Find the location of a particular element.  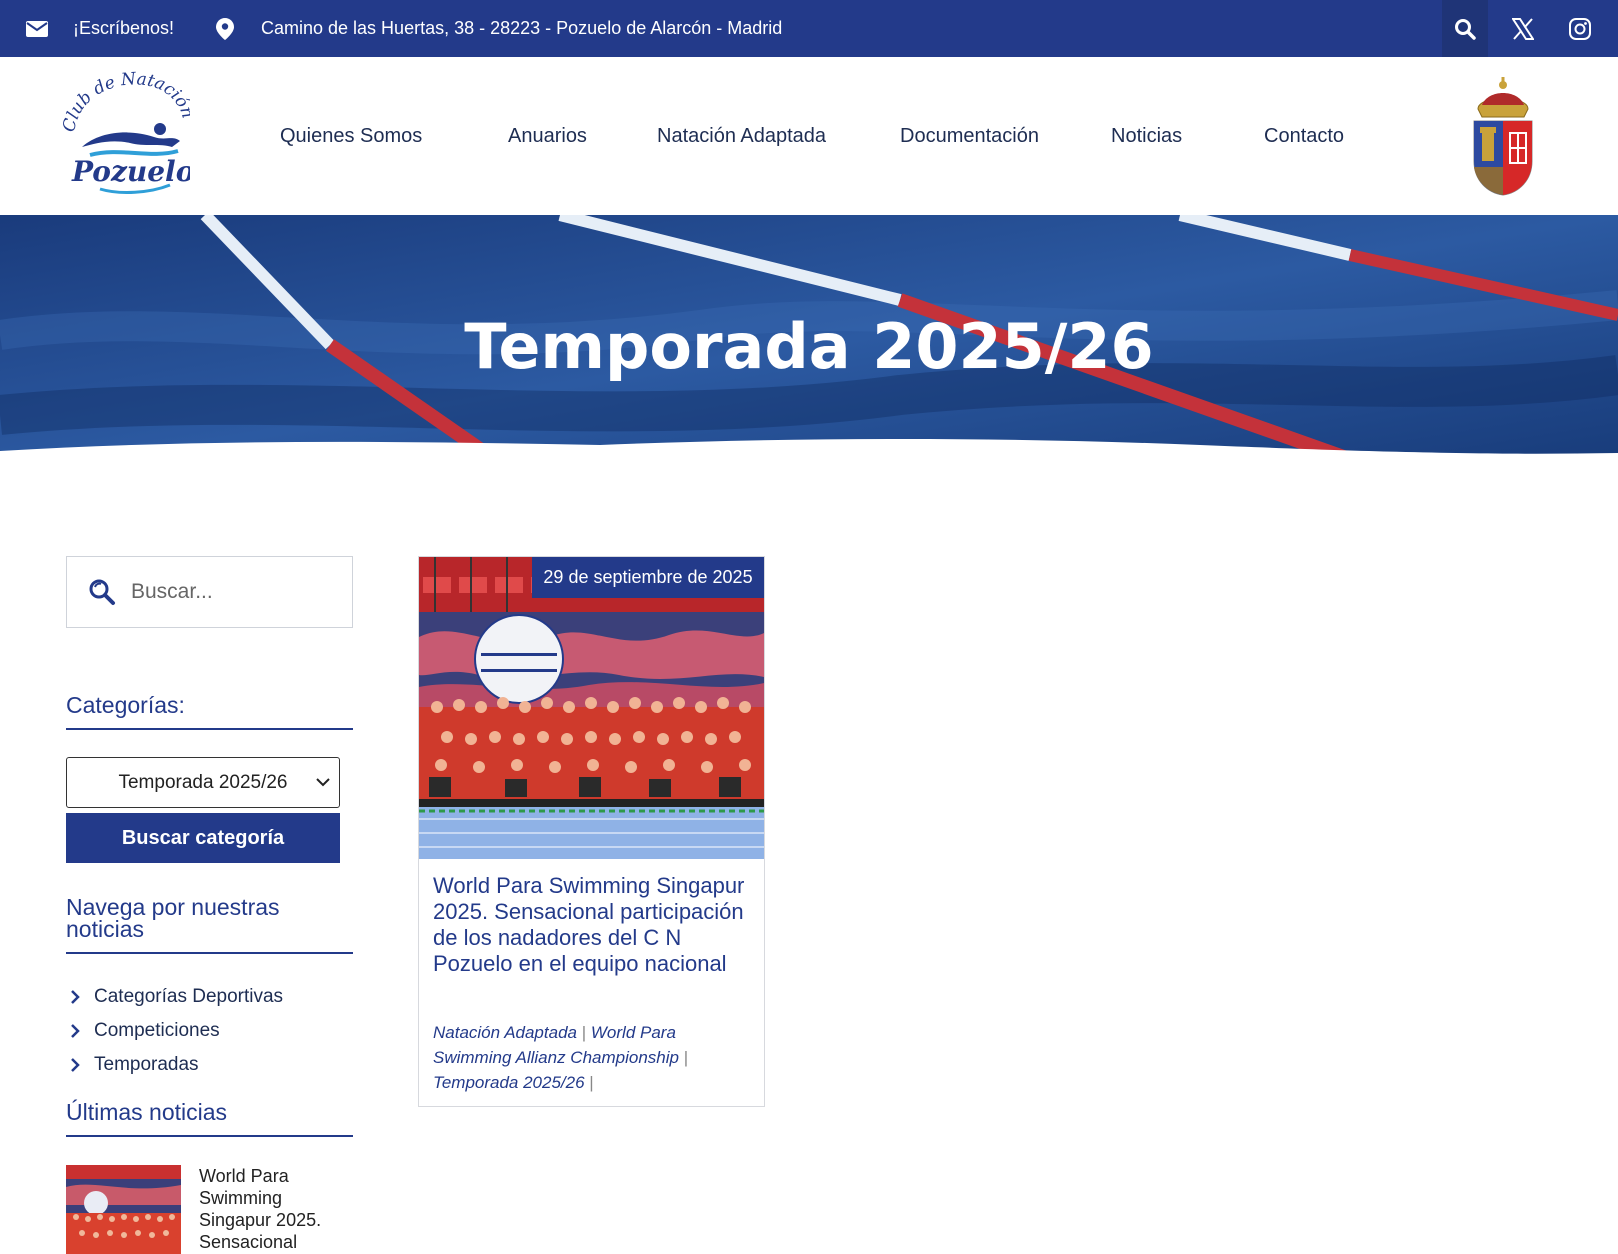

chevron-down-icon is located at coordinates (323, 782).